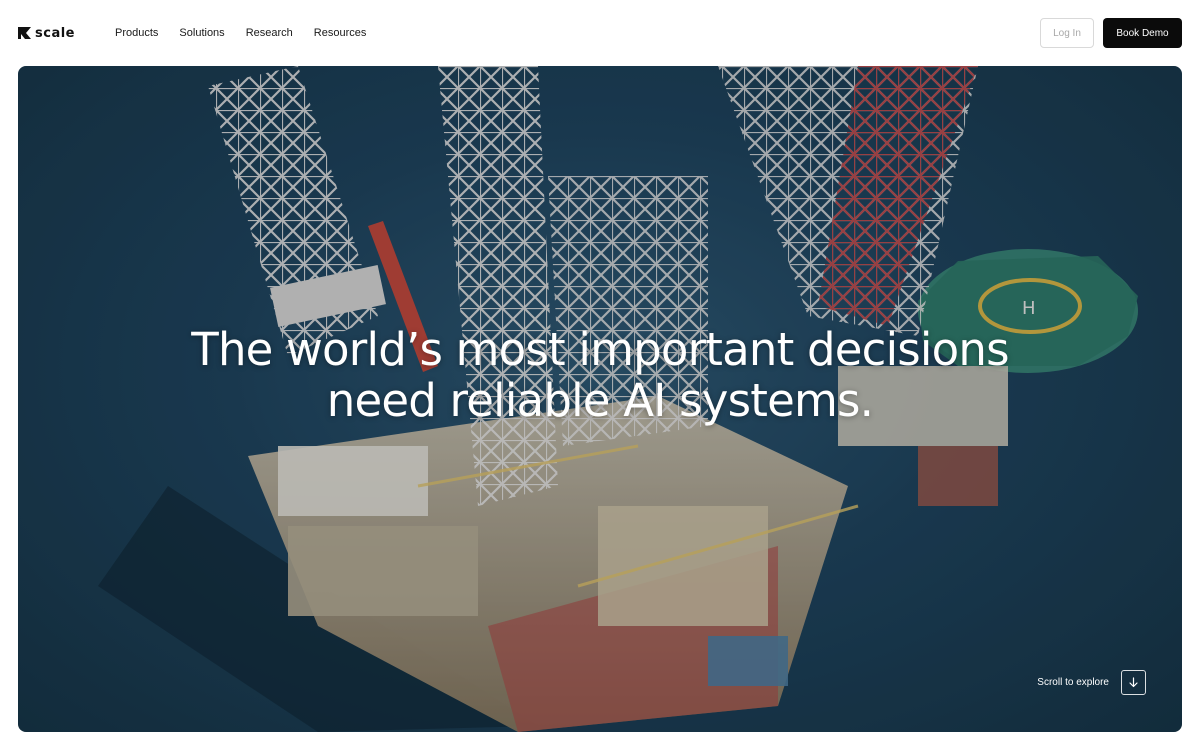 The image size is (1200, 750). I want to click on scroll-to-explore: Scroll to explore, so click(1091, 682).